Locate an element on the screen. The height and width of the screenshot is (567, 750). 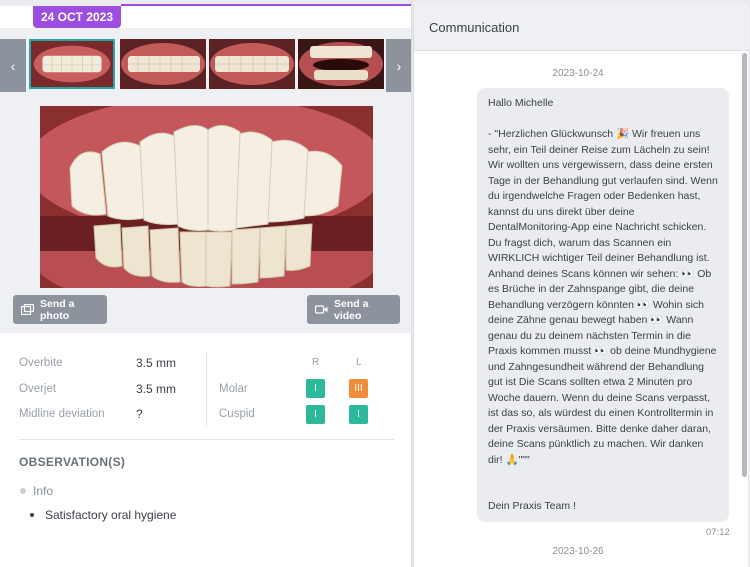
timeline-bar is located at coordinates (266, 5).